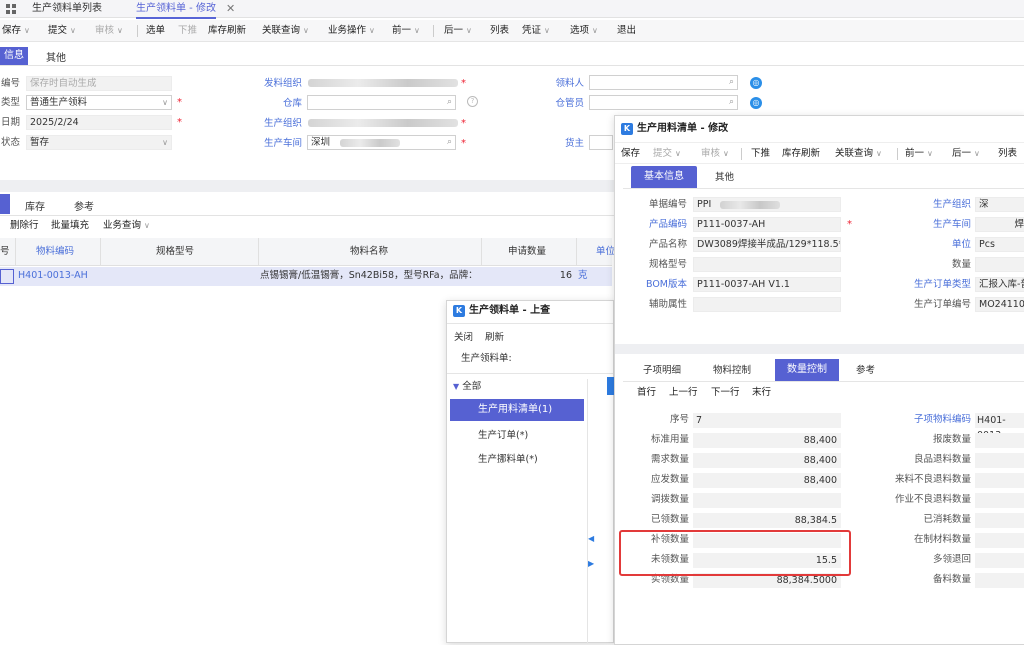 This screenshot has height=645, width=1024. I want to click on search-icon: ⌕, so click(449, 102).